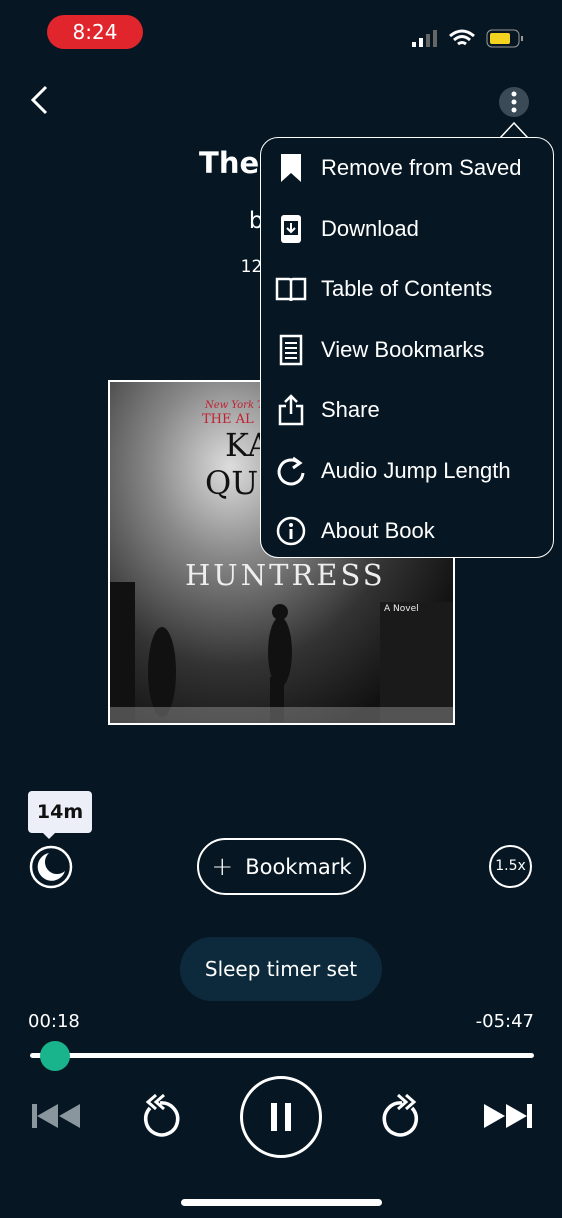 This screenshot has width=562, height=1218. I want to click on rewind-icon, so click(161, 1116).